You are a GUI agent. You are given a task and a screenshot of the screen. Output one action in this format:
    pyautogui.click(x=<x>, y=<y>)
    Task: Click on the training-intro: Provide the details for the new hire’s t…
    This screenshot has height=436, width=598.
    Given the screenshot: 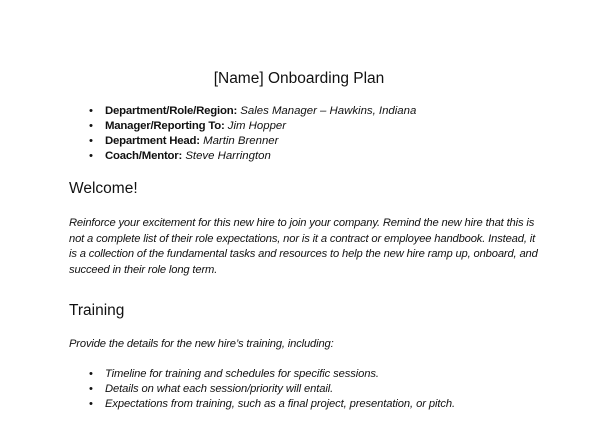 What is the action you would take?
    pyautogui.click(x=201, y=344)
    